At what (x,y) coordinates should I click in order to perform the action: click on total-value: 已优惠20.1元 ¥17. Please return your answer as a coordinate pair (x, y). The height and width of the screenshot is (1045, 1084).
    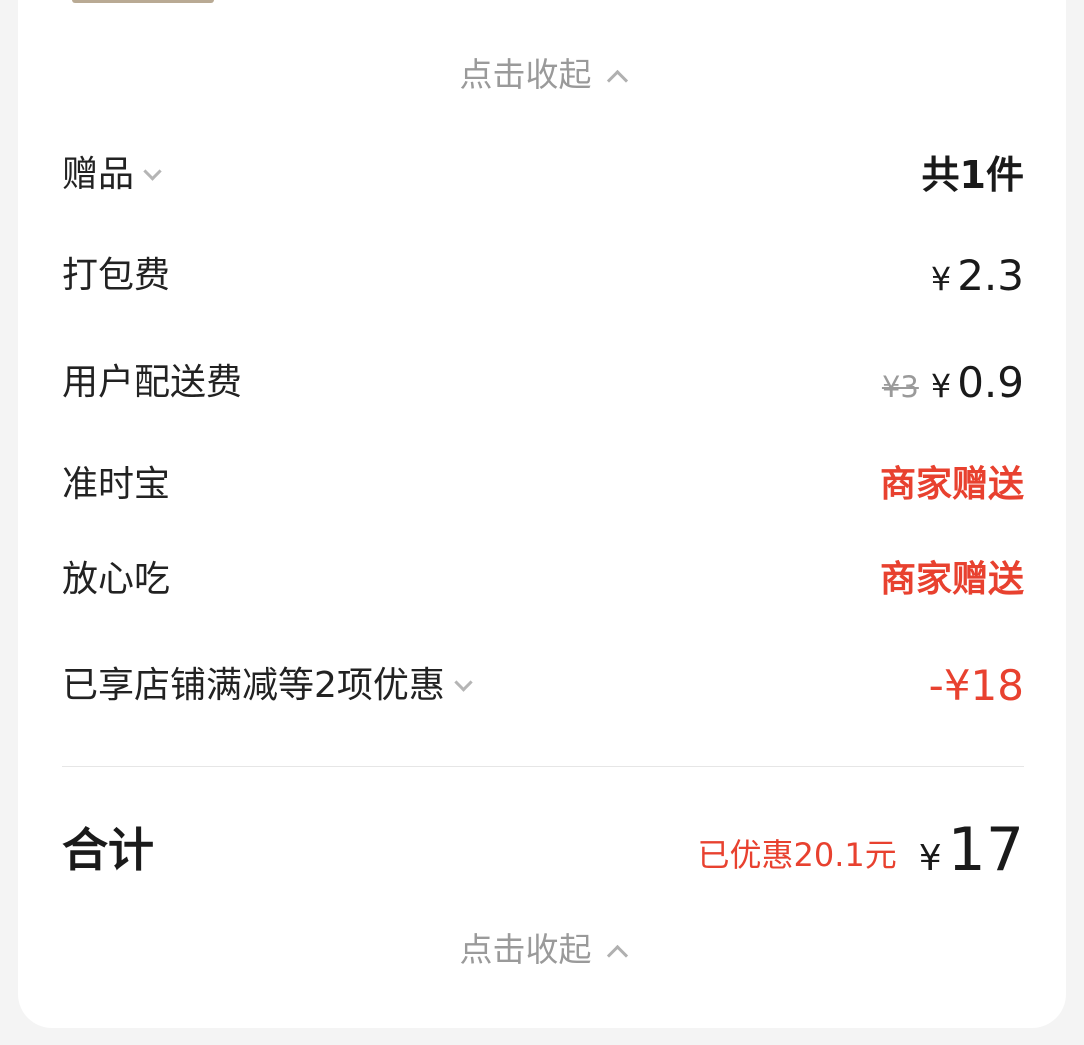
    Looking at the image, I should click on (860, 850).